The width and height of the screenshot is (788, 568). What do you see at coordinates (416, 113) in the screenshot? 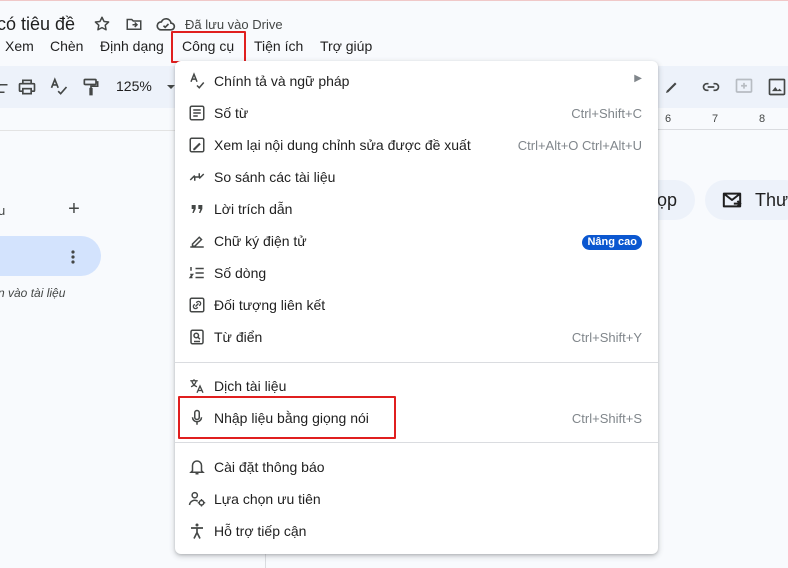
I see `menu-item-word-count: Số từ Ctrl+Shift+C` at bounding box center [416, 113].